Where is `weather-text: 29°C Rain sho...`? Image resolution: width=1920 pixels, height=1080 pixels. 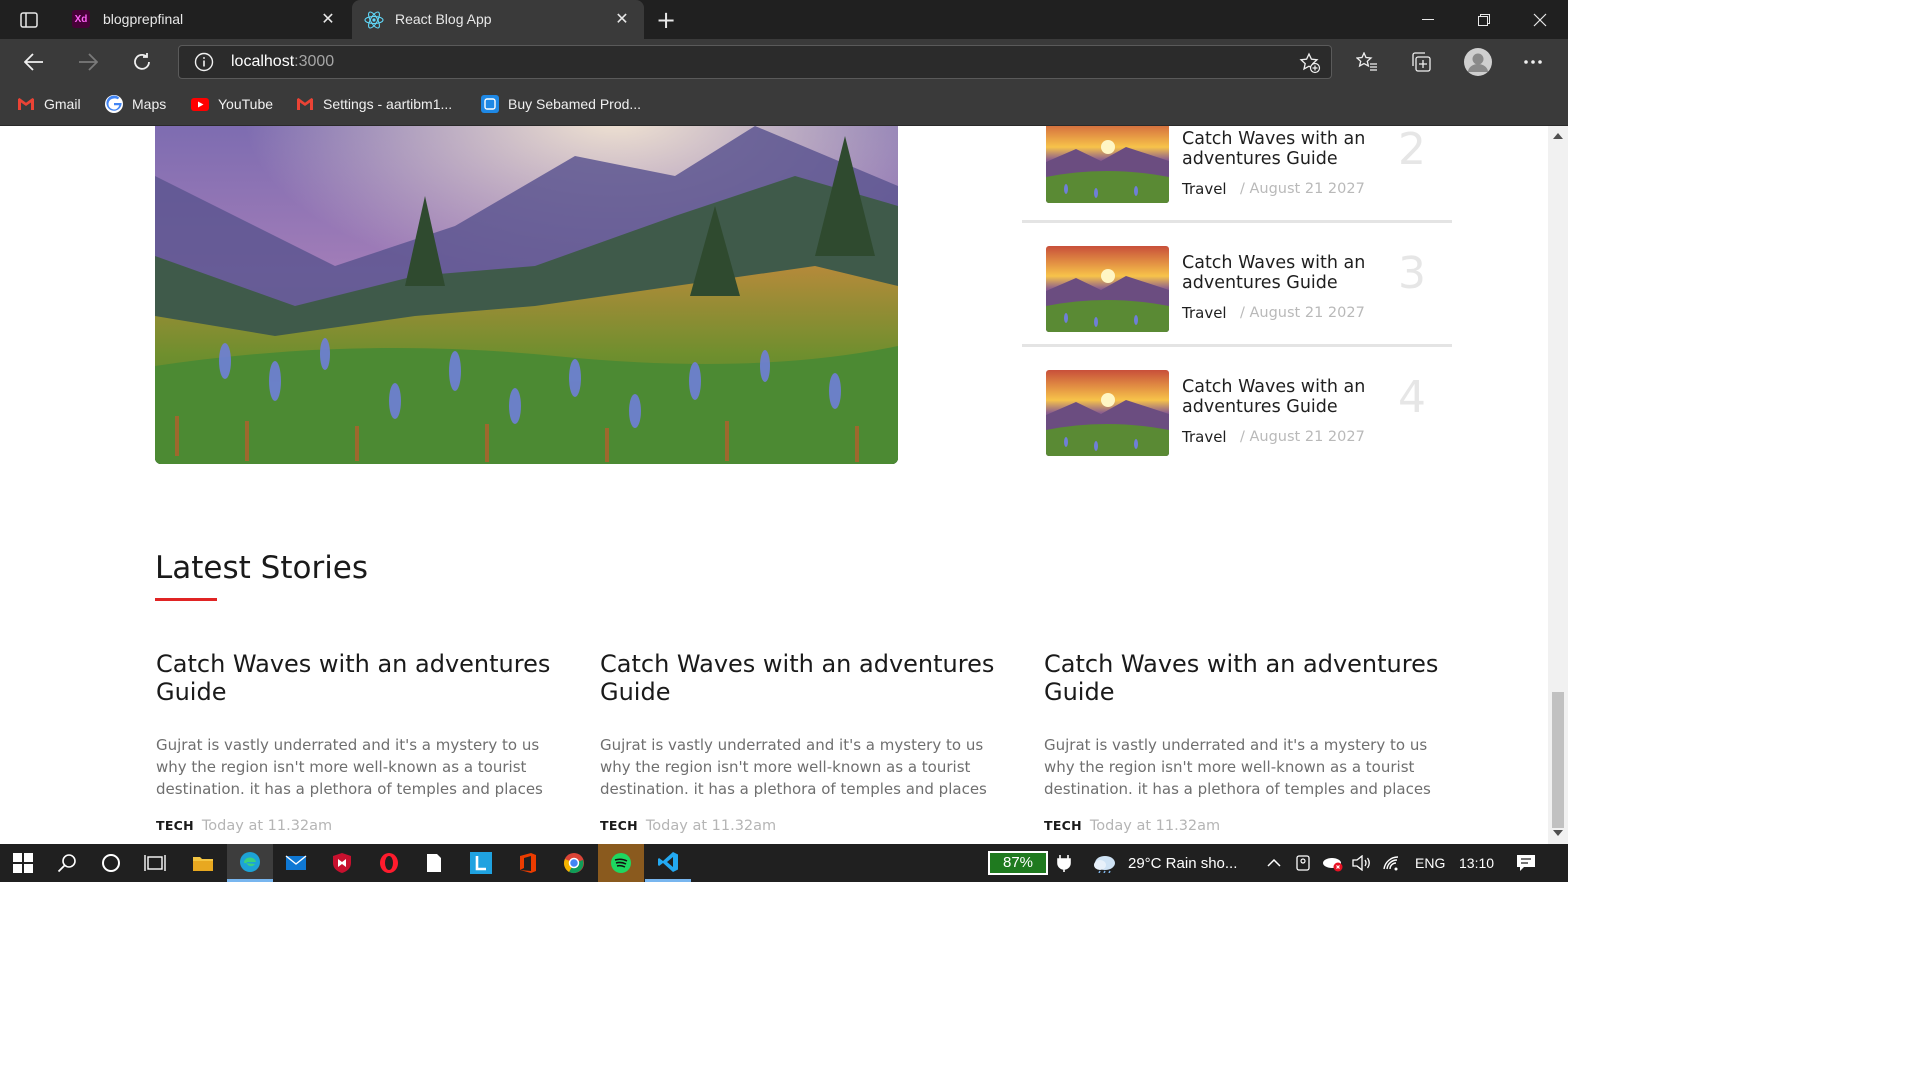
weather-text: 29°C Rain sho... is located at coordinates (1182, 863).